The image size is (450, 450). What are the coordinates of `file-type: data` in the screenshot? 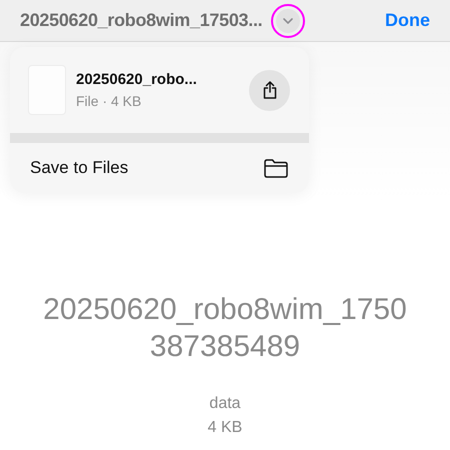 It's located at (225, 404).